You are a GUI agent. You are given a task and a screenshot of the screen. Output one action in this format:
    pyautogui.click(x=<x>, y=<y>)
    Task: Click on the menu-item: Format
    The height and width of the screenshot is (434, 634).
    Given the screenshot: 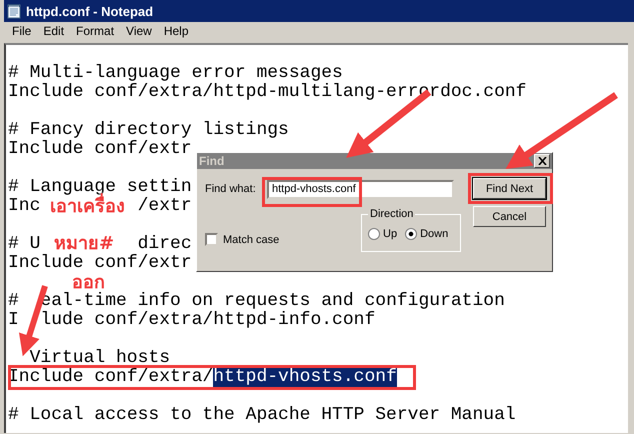 What is the action you would take?
    pyautogui.click(x=95, y=31)
    